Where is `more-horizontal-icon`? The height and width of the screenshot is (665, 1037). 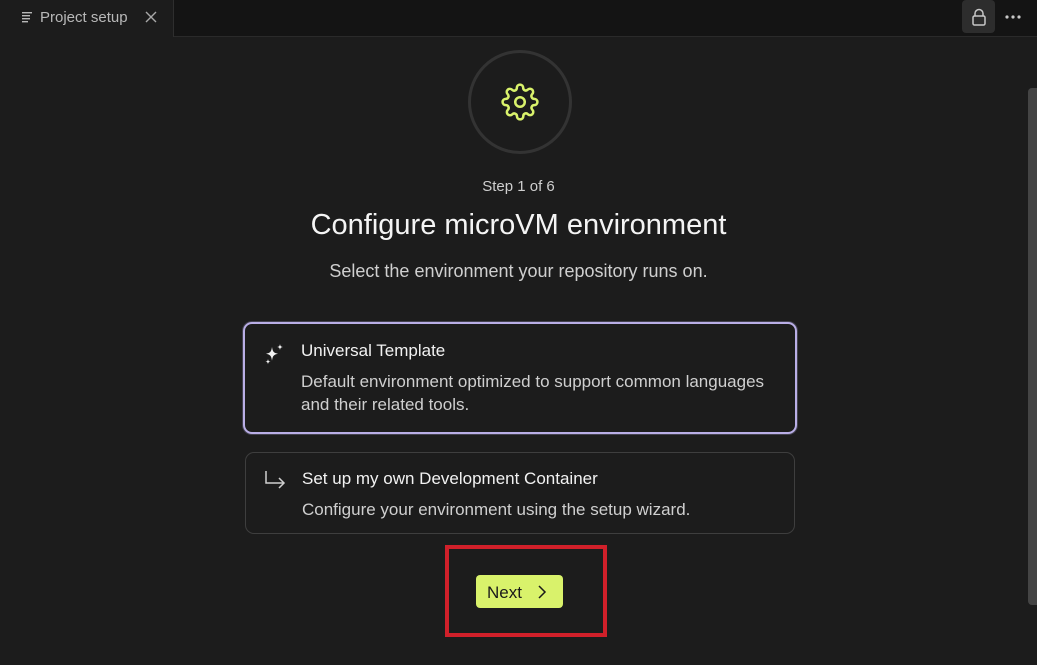 more-horizontal-icon is located at coordinates (1013, 17).